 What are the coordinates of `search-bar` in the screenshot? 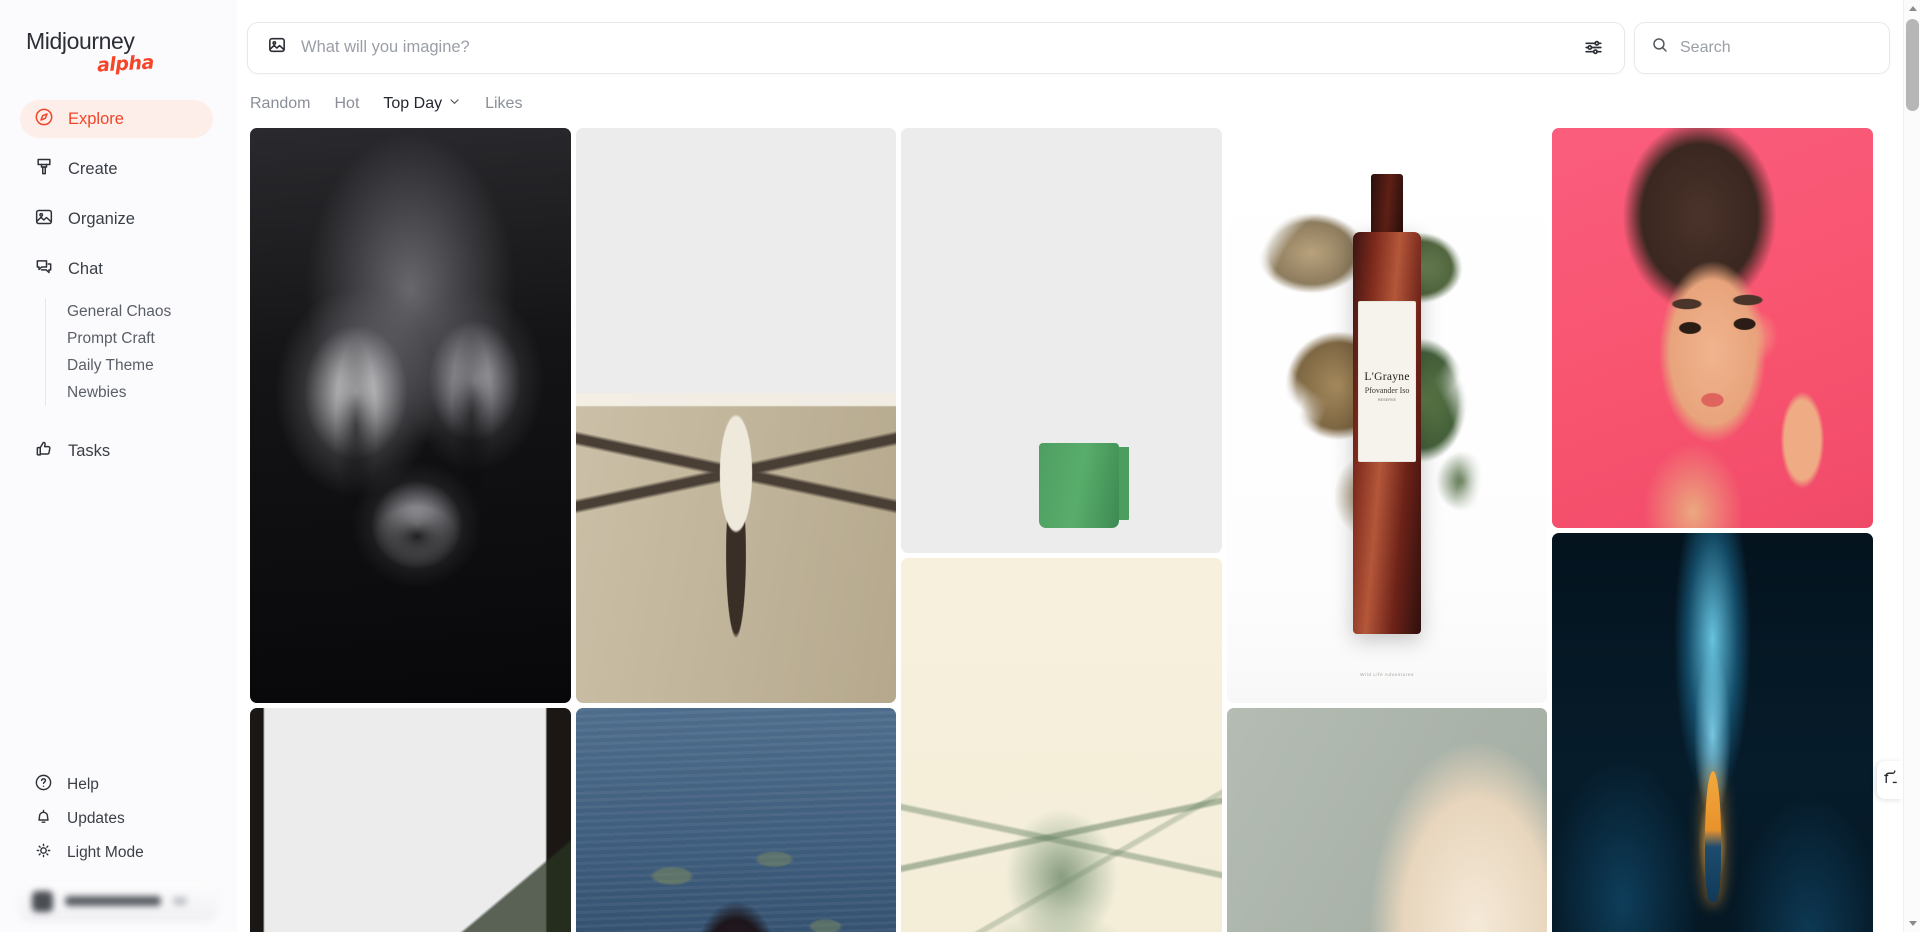 It's located at (1762, 47).